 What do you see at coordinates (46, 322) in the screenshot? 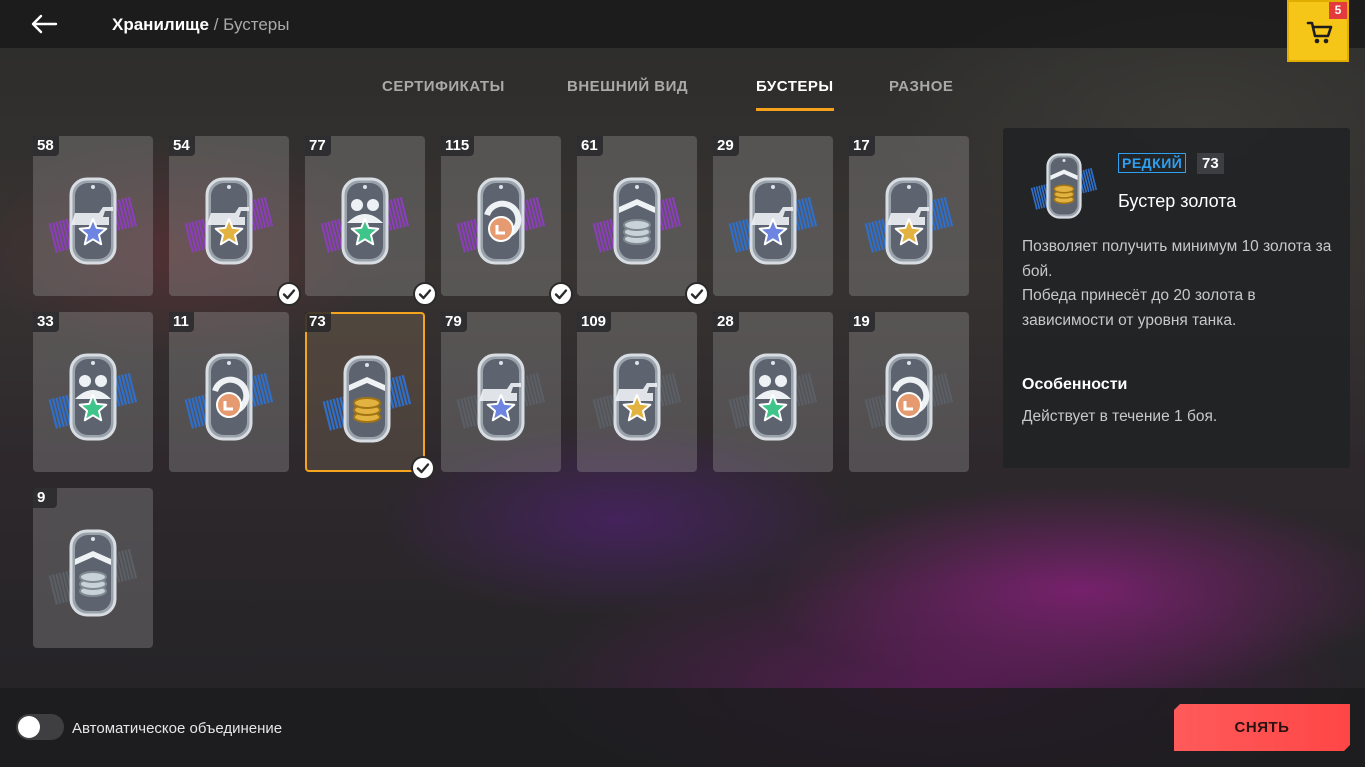
I see `booster-count: 33` at bounding box center [46, 322].